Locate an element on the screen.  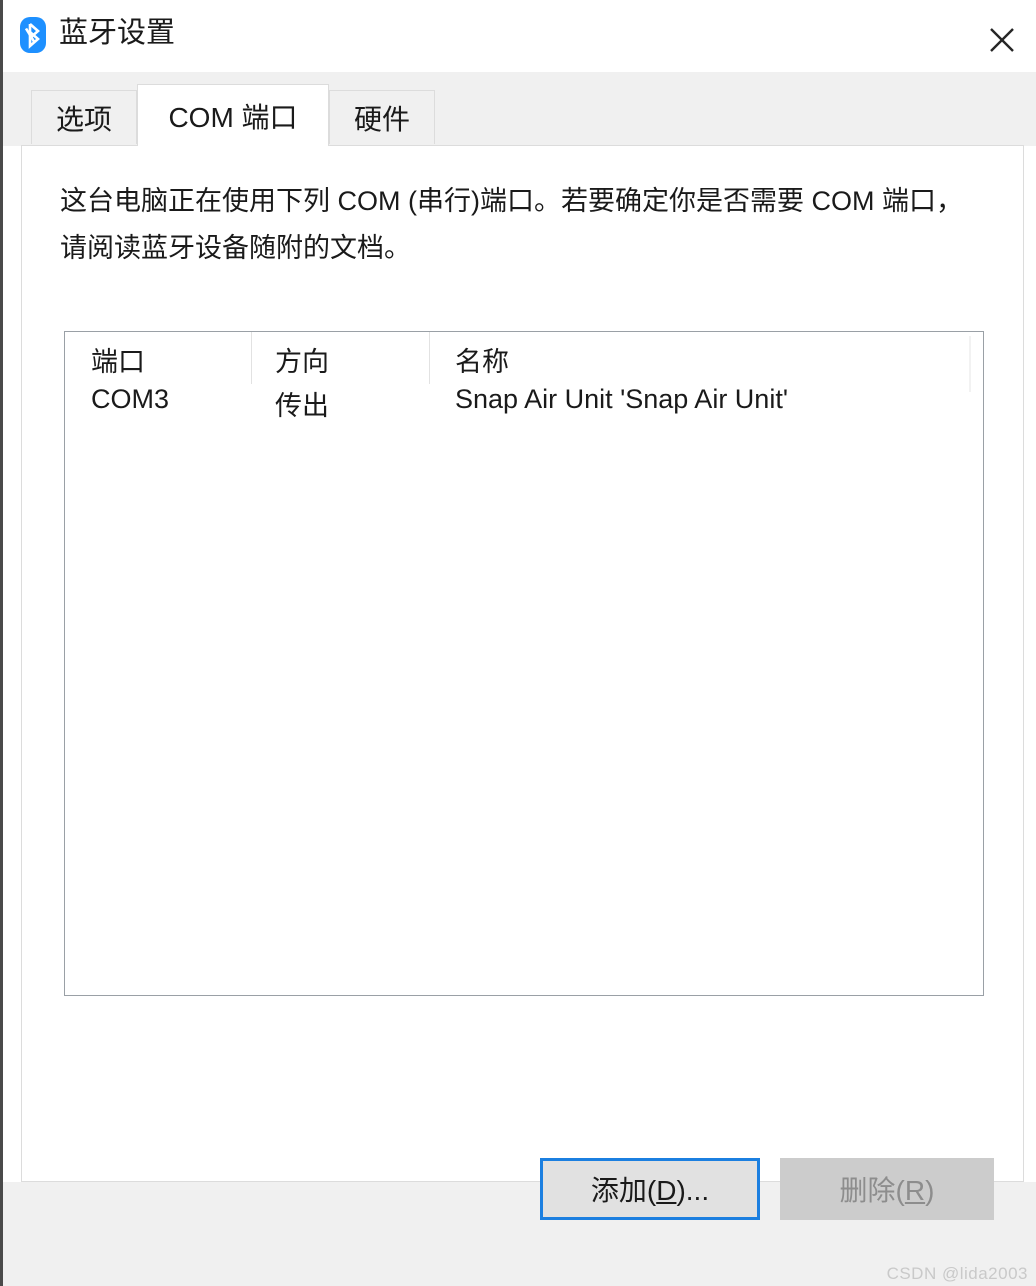
column-header-port: 端口 is located at coordinates (118, 359).